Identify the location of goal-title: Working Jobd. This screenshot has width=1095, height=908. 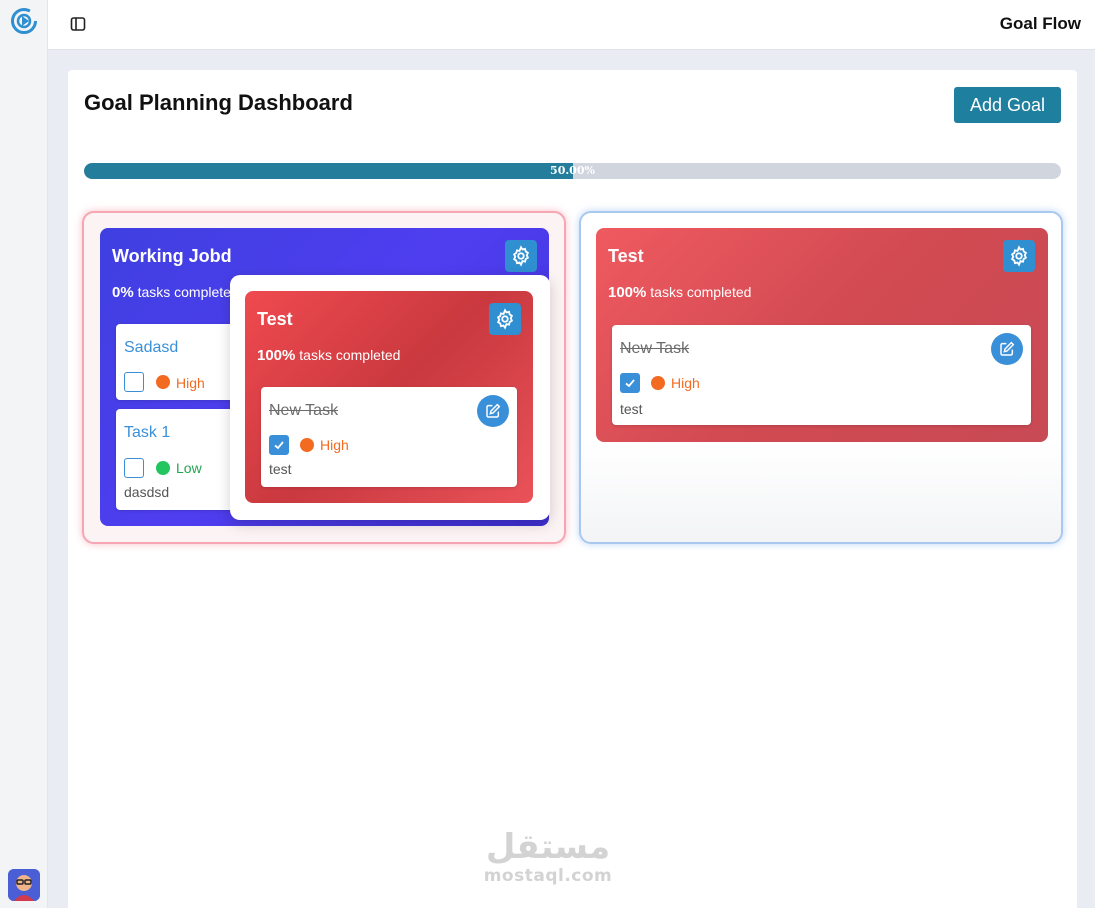
(172, 256).